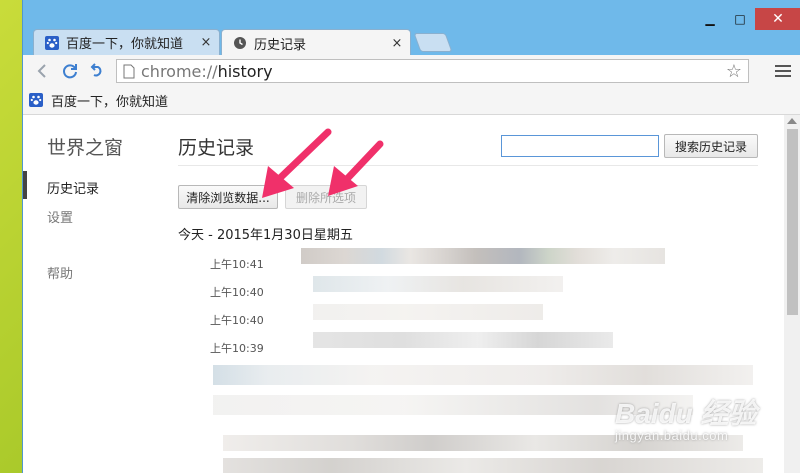 Image resolution: width=800 pixels, height=473 pixels. Describe the element at coordinates (25, 185) in the screenshot. I see `active-indicator` at that location.